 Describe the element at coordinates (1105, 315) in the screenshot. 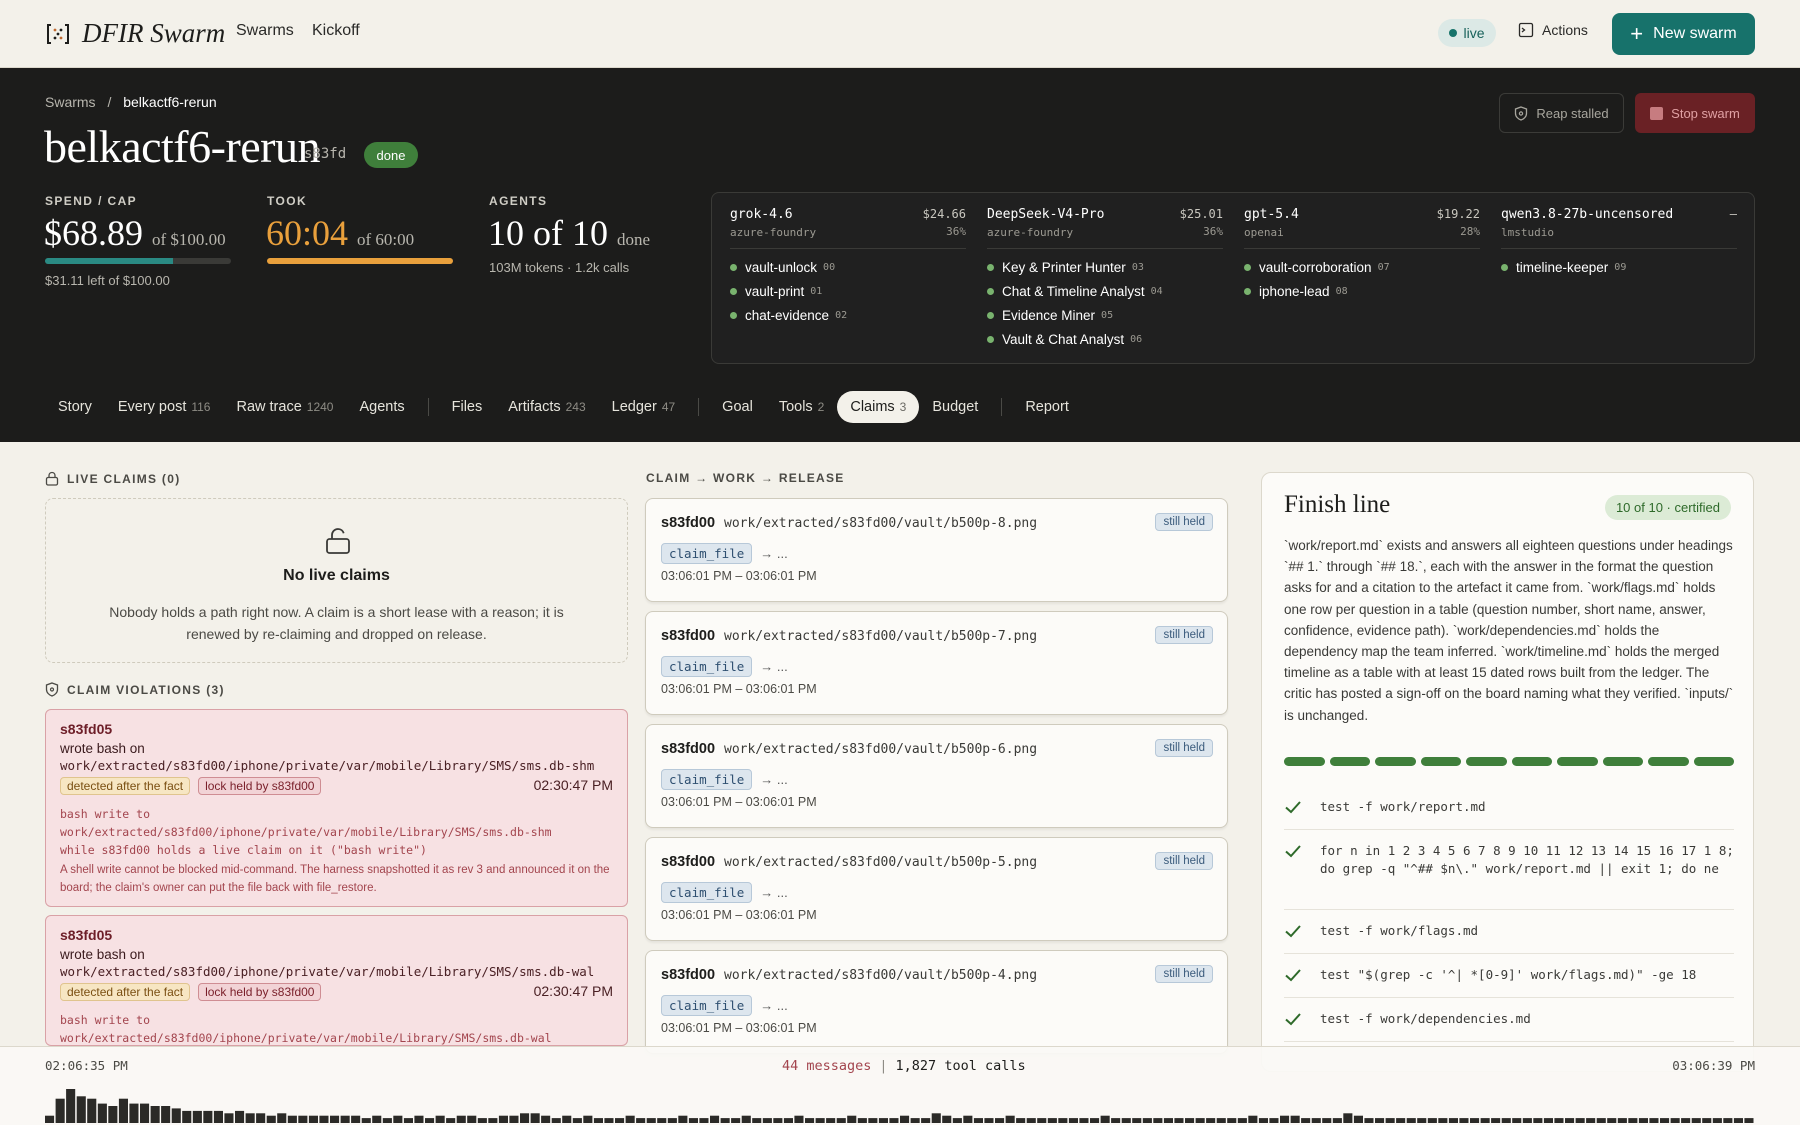

I see `agent-item: Evidence Miner 05` at that location.